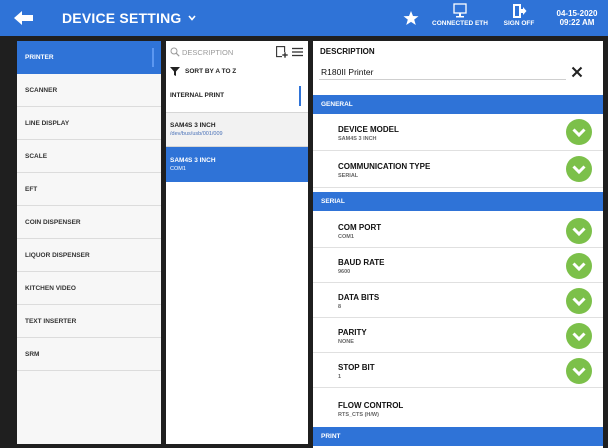 The image size is (608, 448). Describe the element at coordinates (458, 169) in the screenshot. I see `setting-row-communication-type: COMMUNICATION TYPE SERIAL` at that location.